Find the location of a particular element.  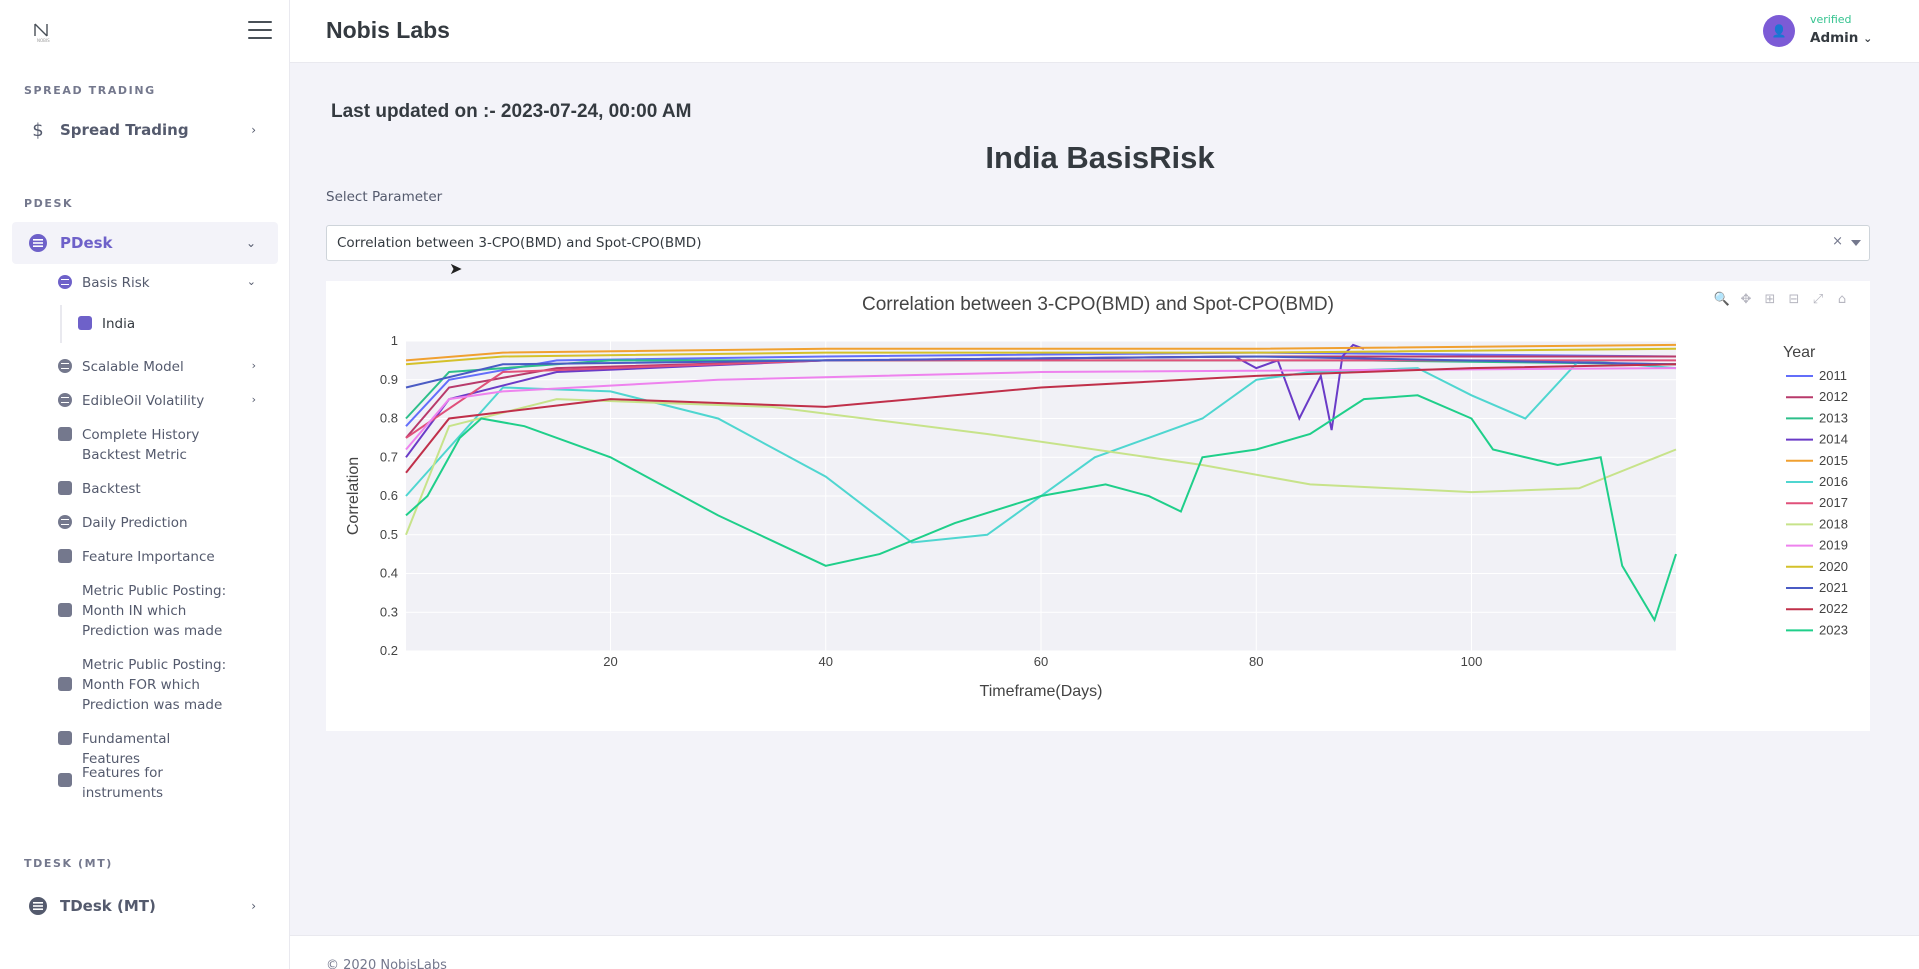

nav-complete-history-label: Complete History Backtest Metric is located at coordinates (141, 445).